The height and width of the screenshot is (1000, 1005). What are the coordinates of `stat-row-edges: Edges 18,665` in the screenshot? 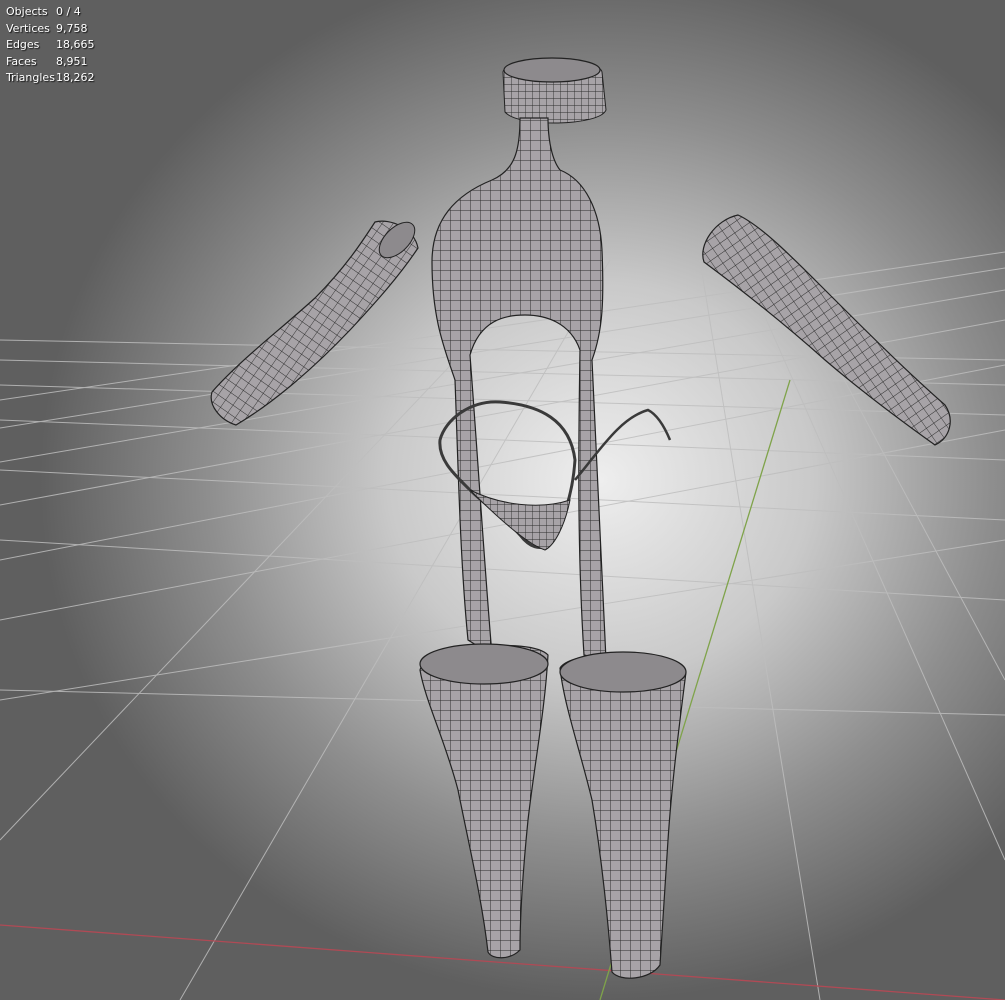 It's located at (50, 45).